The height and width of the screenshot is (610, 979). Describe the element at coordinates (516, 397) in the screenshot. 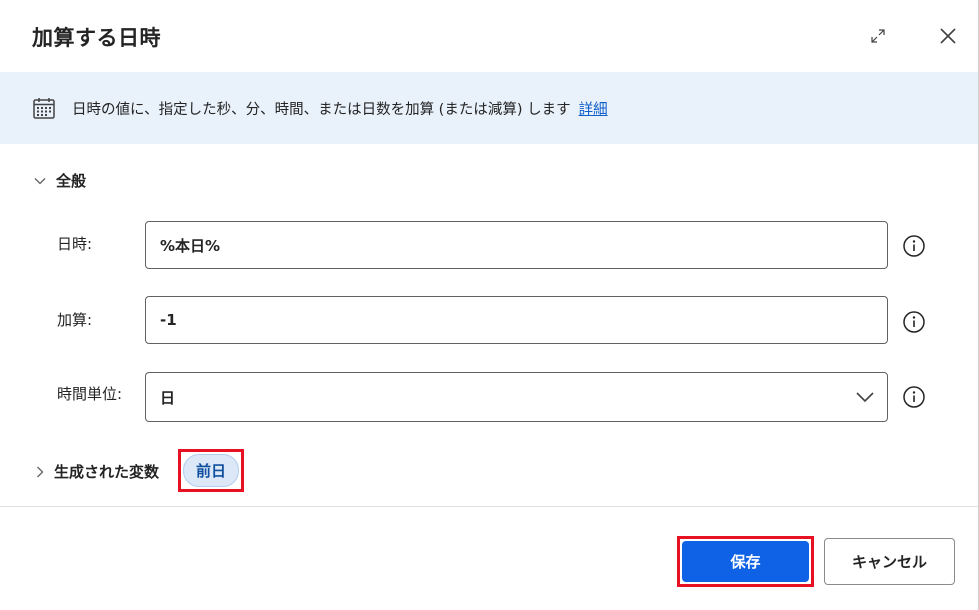

I see `time-unit-select: 日` at that location.